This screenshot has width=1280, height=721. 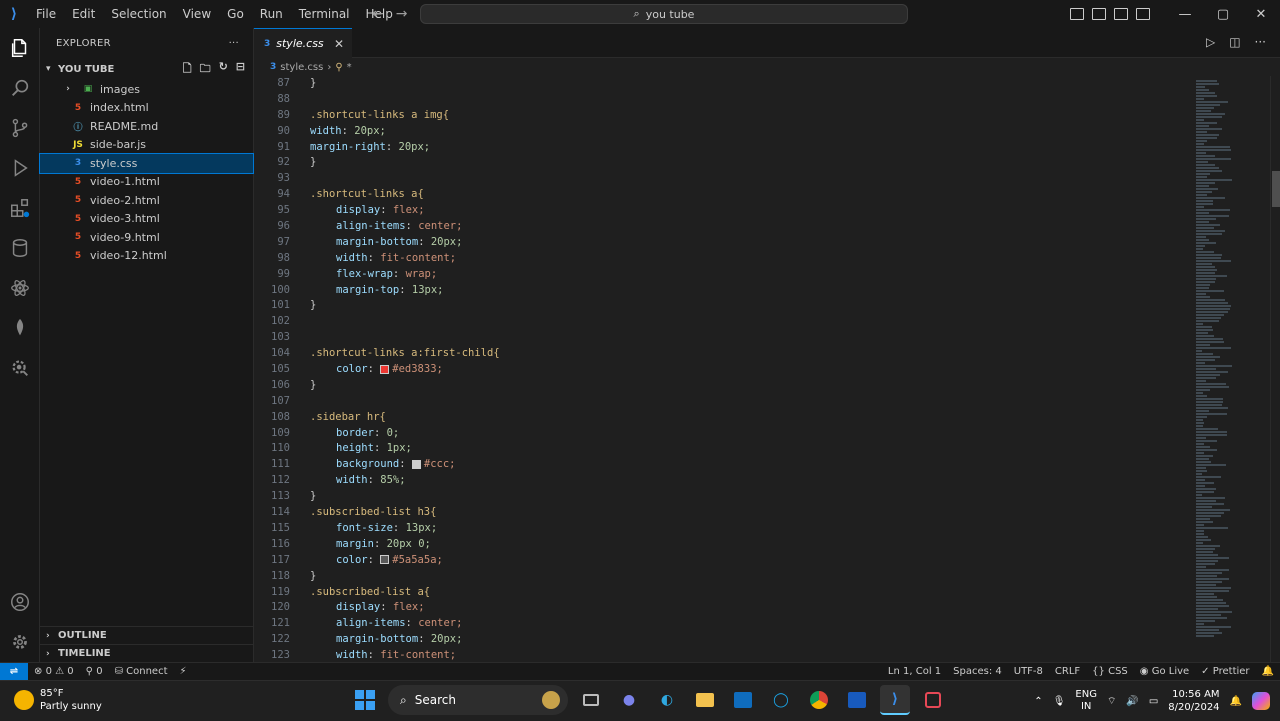 I want to click on menu-run: Run, so click(x=271, y=14).